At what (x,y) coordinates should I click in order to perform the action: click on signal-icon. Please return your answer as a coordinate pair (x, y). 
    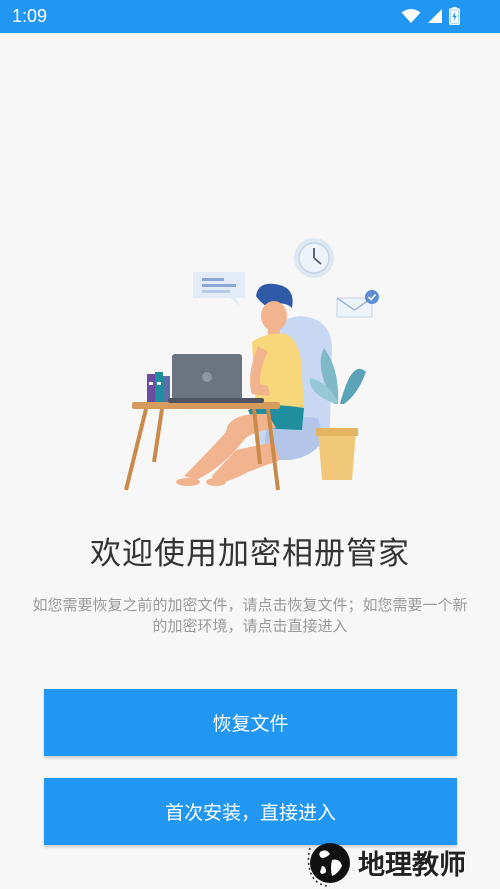
    Looking at the image, I should click on (435, 16).